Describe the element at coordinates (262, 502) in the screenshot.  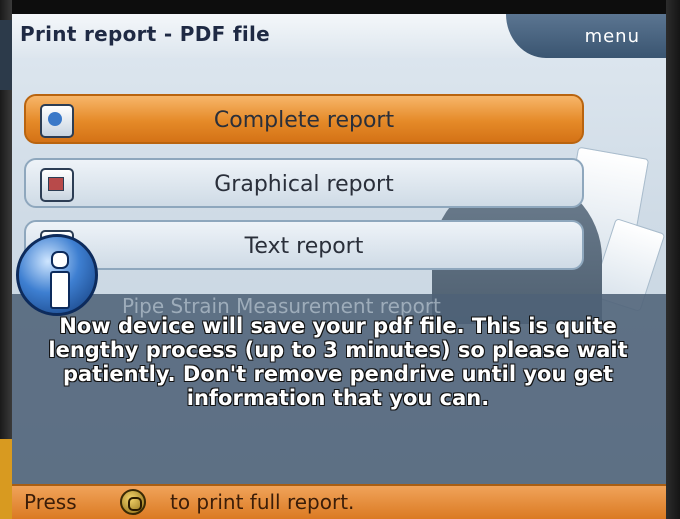
I see `status-hint: to print full report.` at that location.